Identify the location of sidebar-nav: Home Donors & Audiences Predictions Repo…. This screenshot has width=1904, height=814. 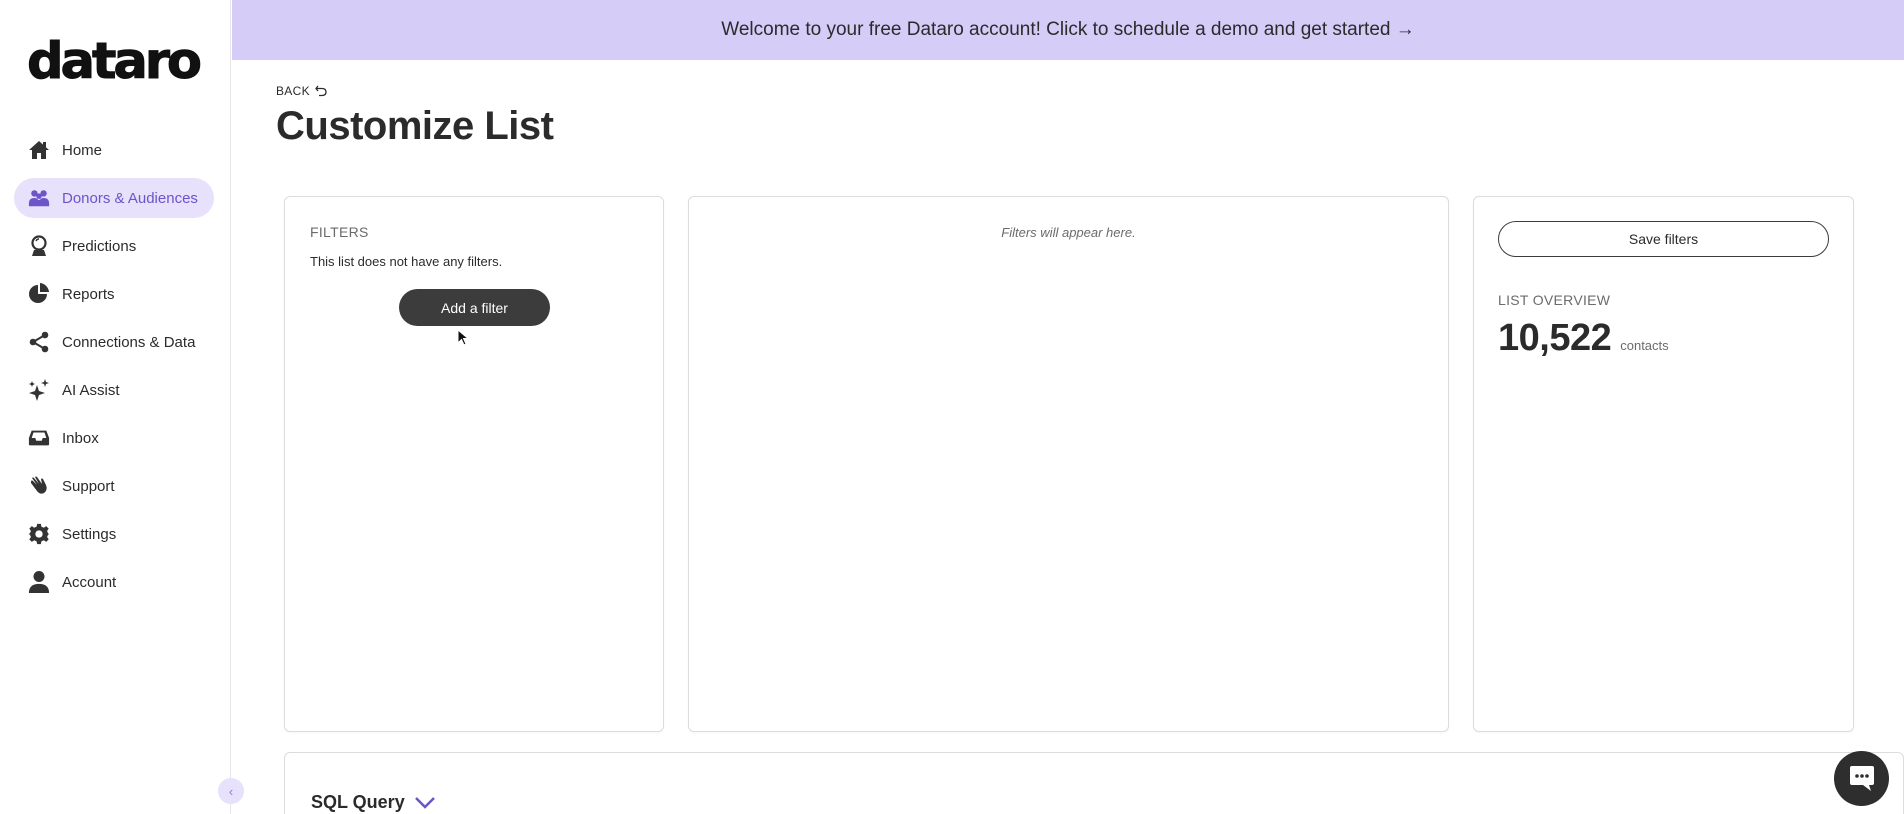
(114, 370).